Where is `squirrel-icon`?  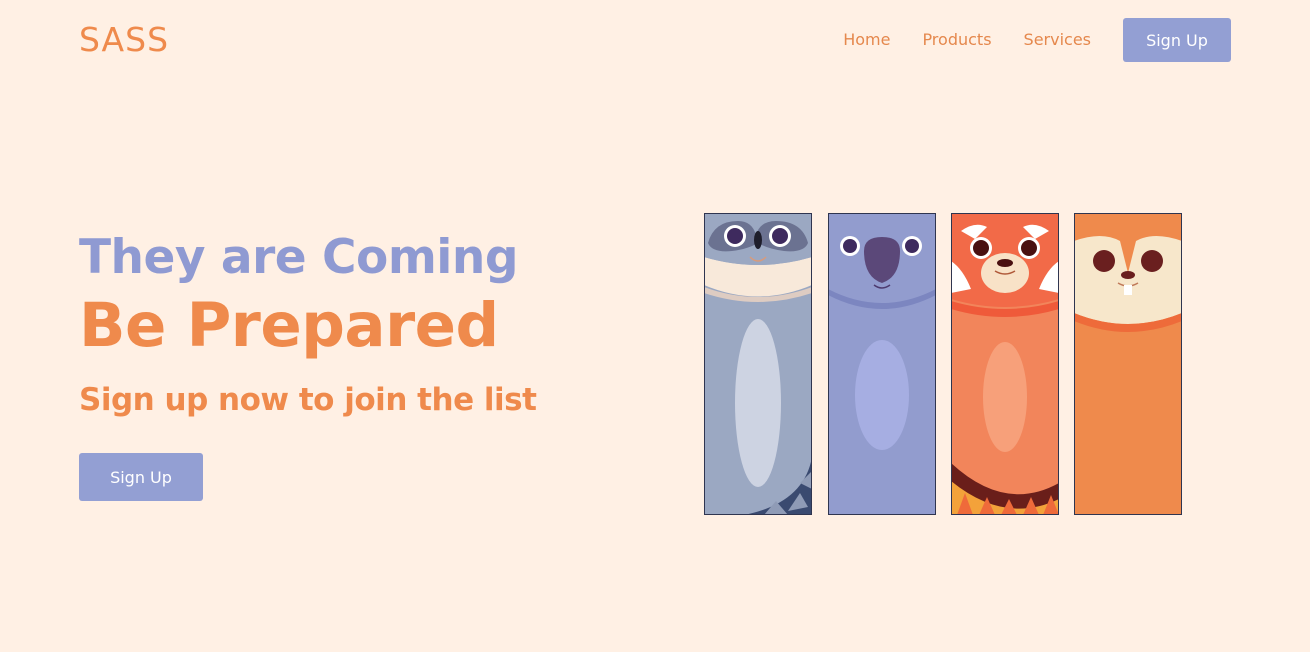
squirrel-icon is located at coordinates (1128, 364).